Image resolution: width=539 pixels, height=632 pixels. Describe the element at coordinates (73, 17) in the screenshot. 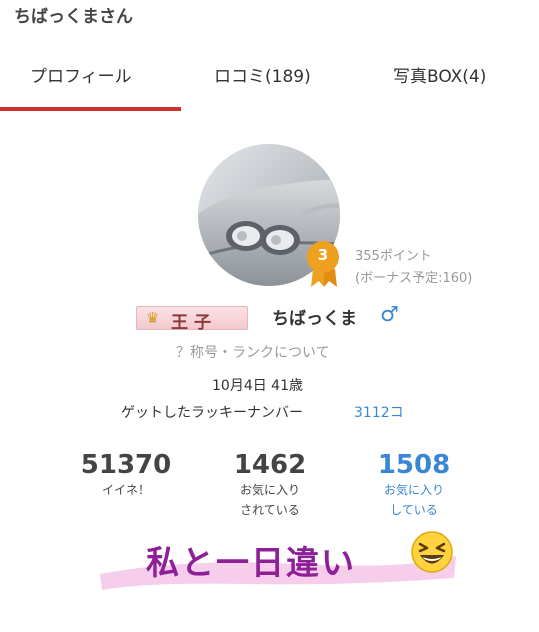

I see `page-title: ちばっくまさん` at that location.